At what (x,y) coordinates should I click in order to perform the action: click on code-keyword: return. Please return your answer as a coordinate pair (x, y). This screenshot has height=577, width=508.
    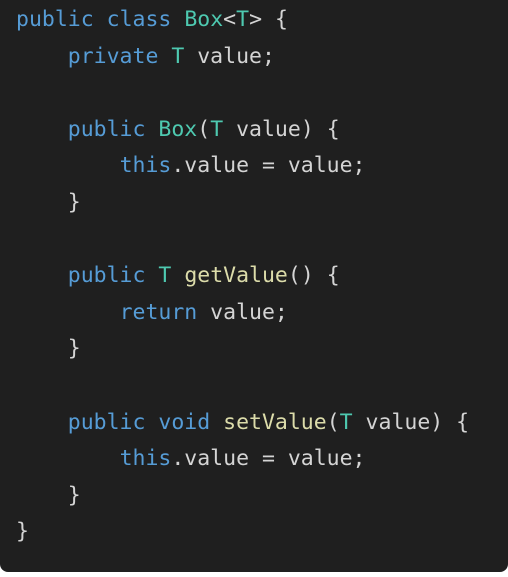
    Looking at the image, I should click on (158, 312).